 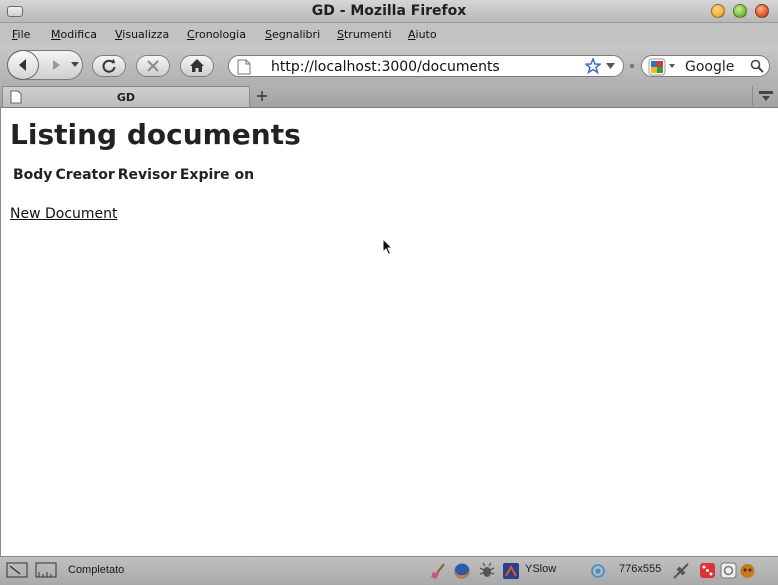 I want to click on menu-file: File, so click(x=21, y=34).